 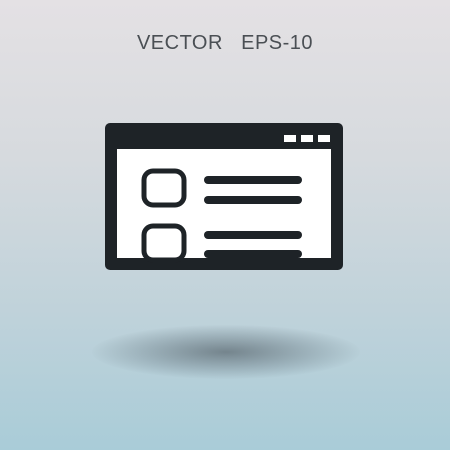 What do you see at coordinates (253, 180) in the screenshot?
I see `list-line-row-1-a` at bounding box center [253, 180].